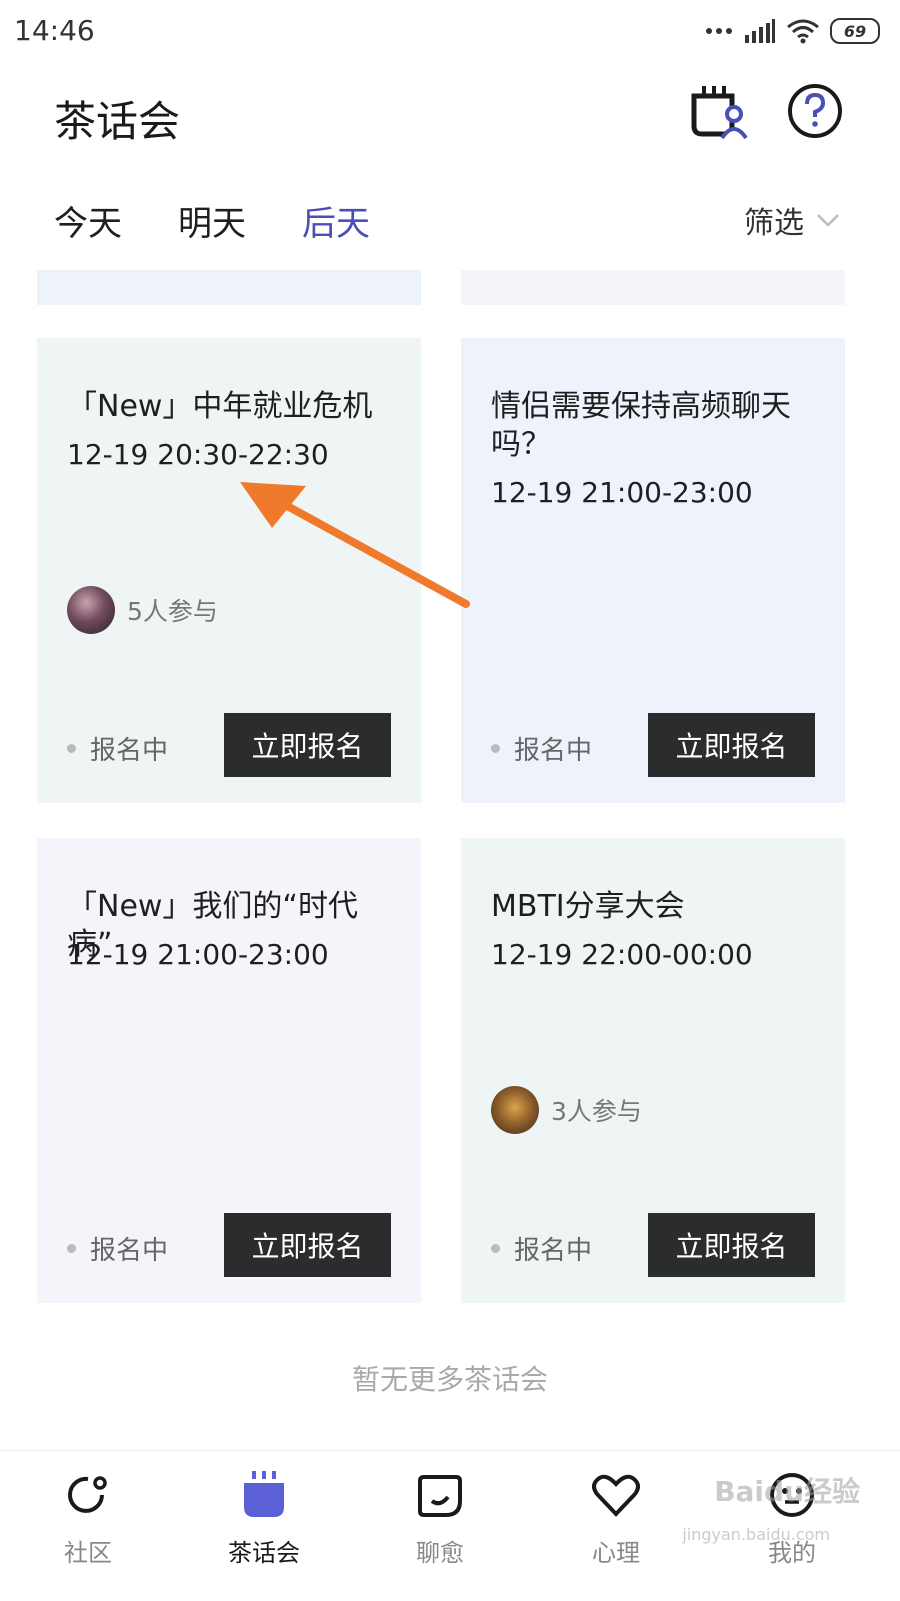  Describe the element at coordinates (719, 31) in the screenshot. I see `more-dots-icon` at that location.